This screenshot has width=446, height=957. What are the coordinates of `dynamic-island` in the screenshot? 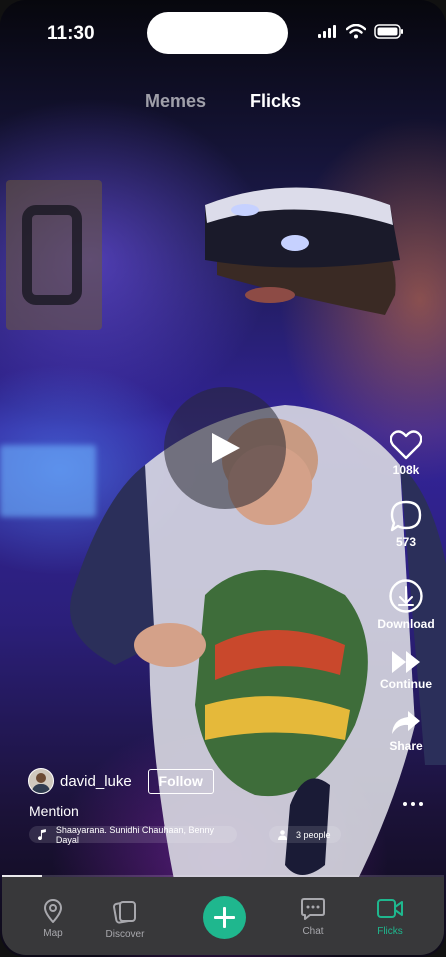 It's located at (217, 33).